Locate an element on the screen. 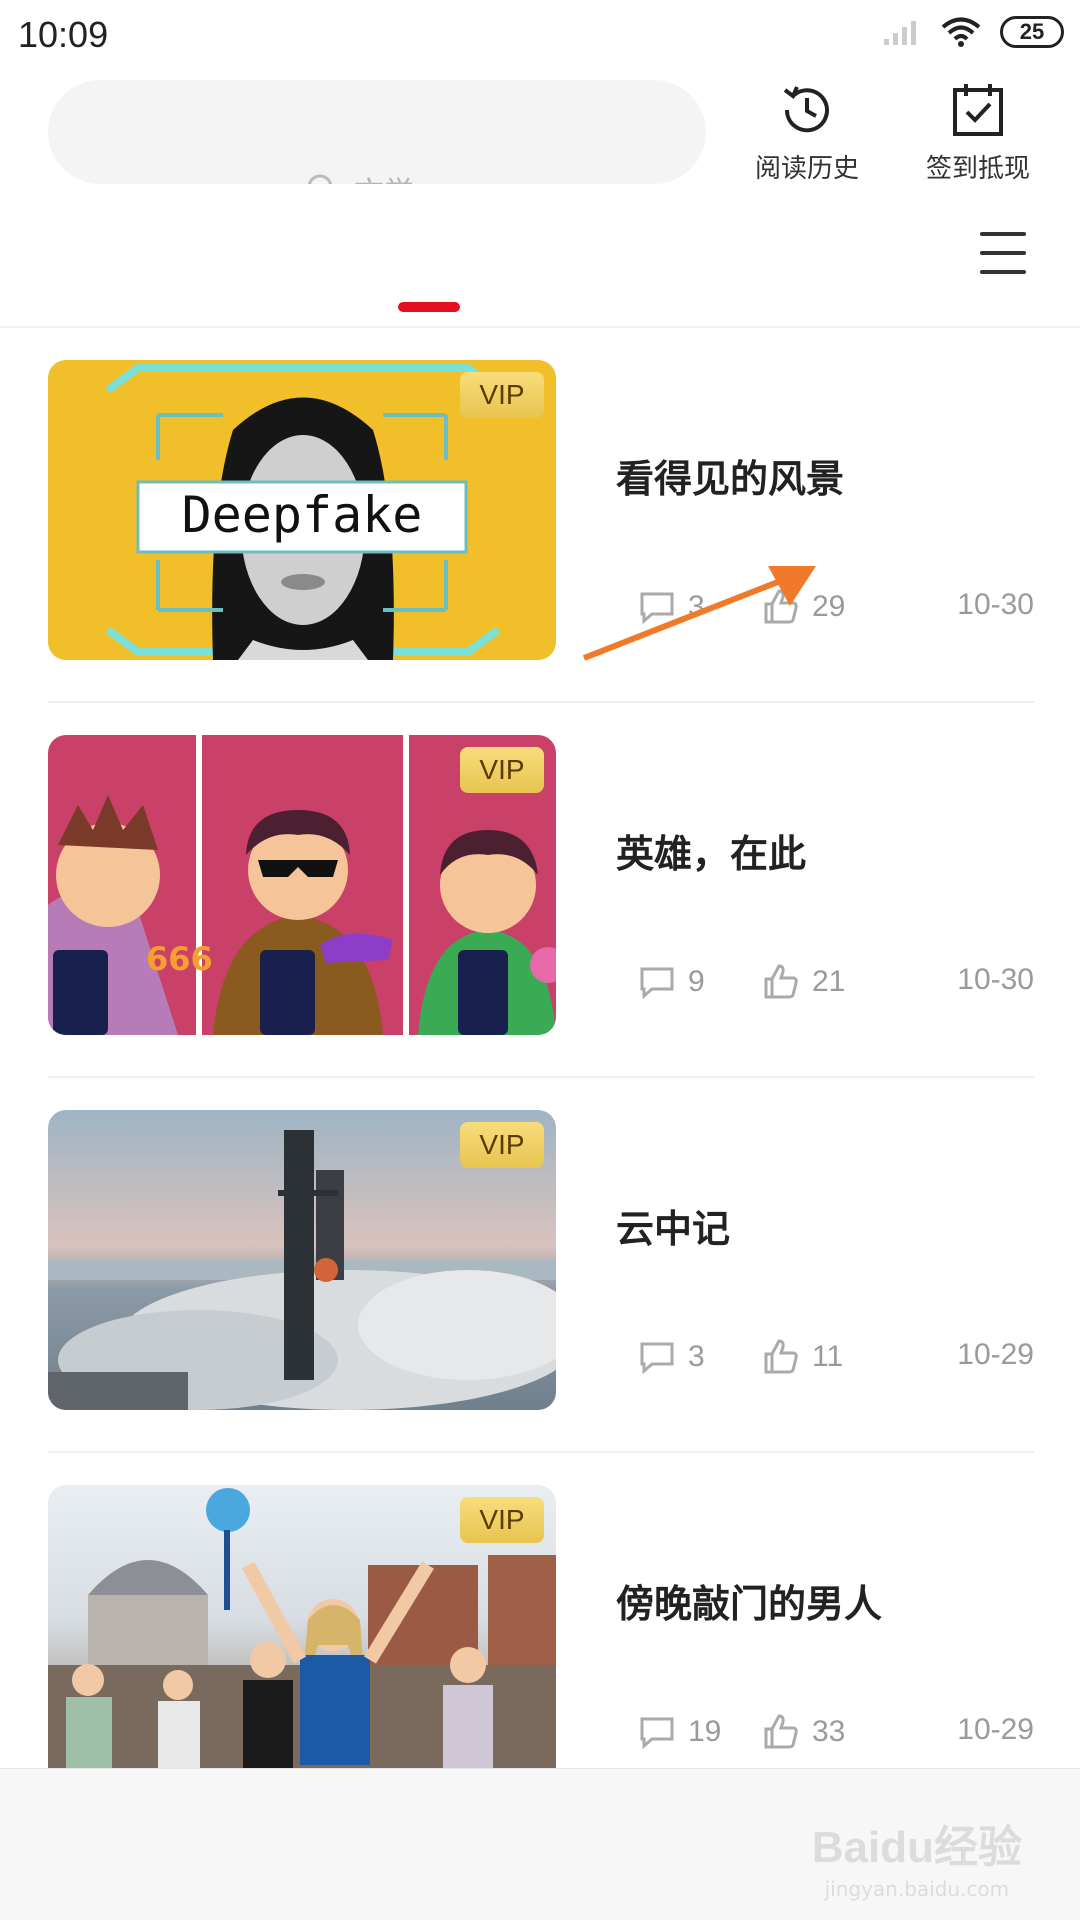 The height and width of the screenshot is (1920, 1080). history-clock-icon is located at coordinates (806, 109).